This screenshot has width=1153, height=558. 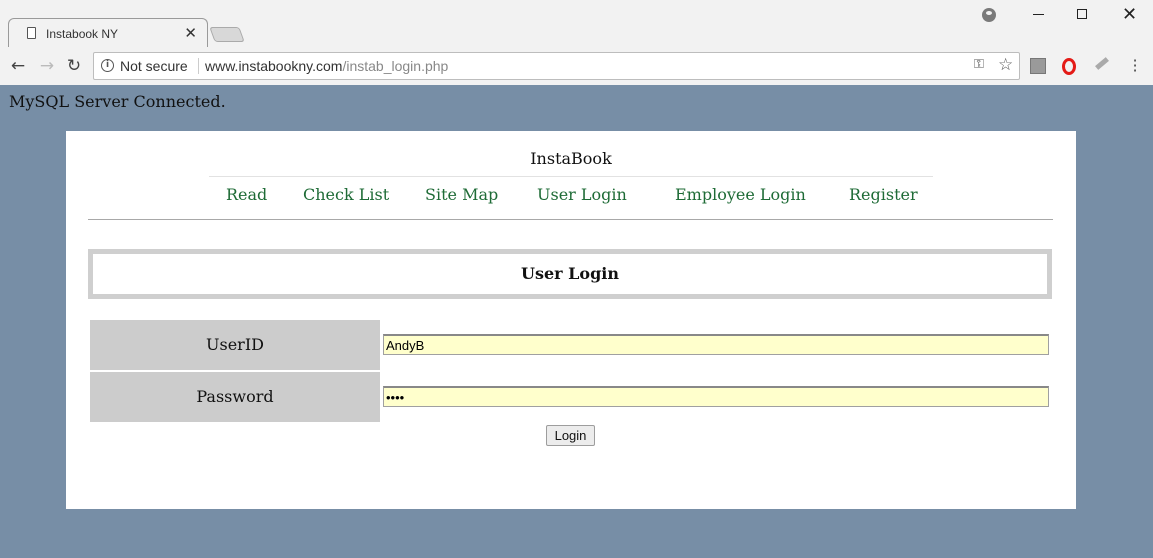 I want to click on key-icon: ⚿, so click(x=979, y=64).